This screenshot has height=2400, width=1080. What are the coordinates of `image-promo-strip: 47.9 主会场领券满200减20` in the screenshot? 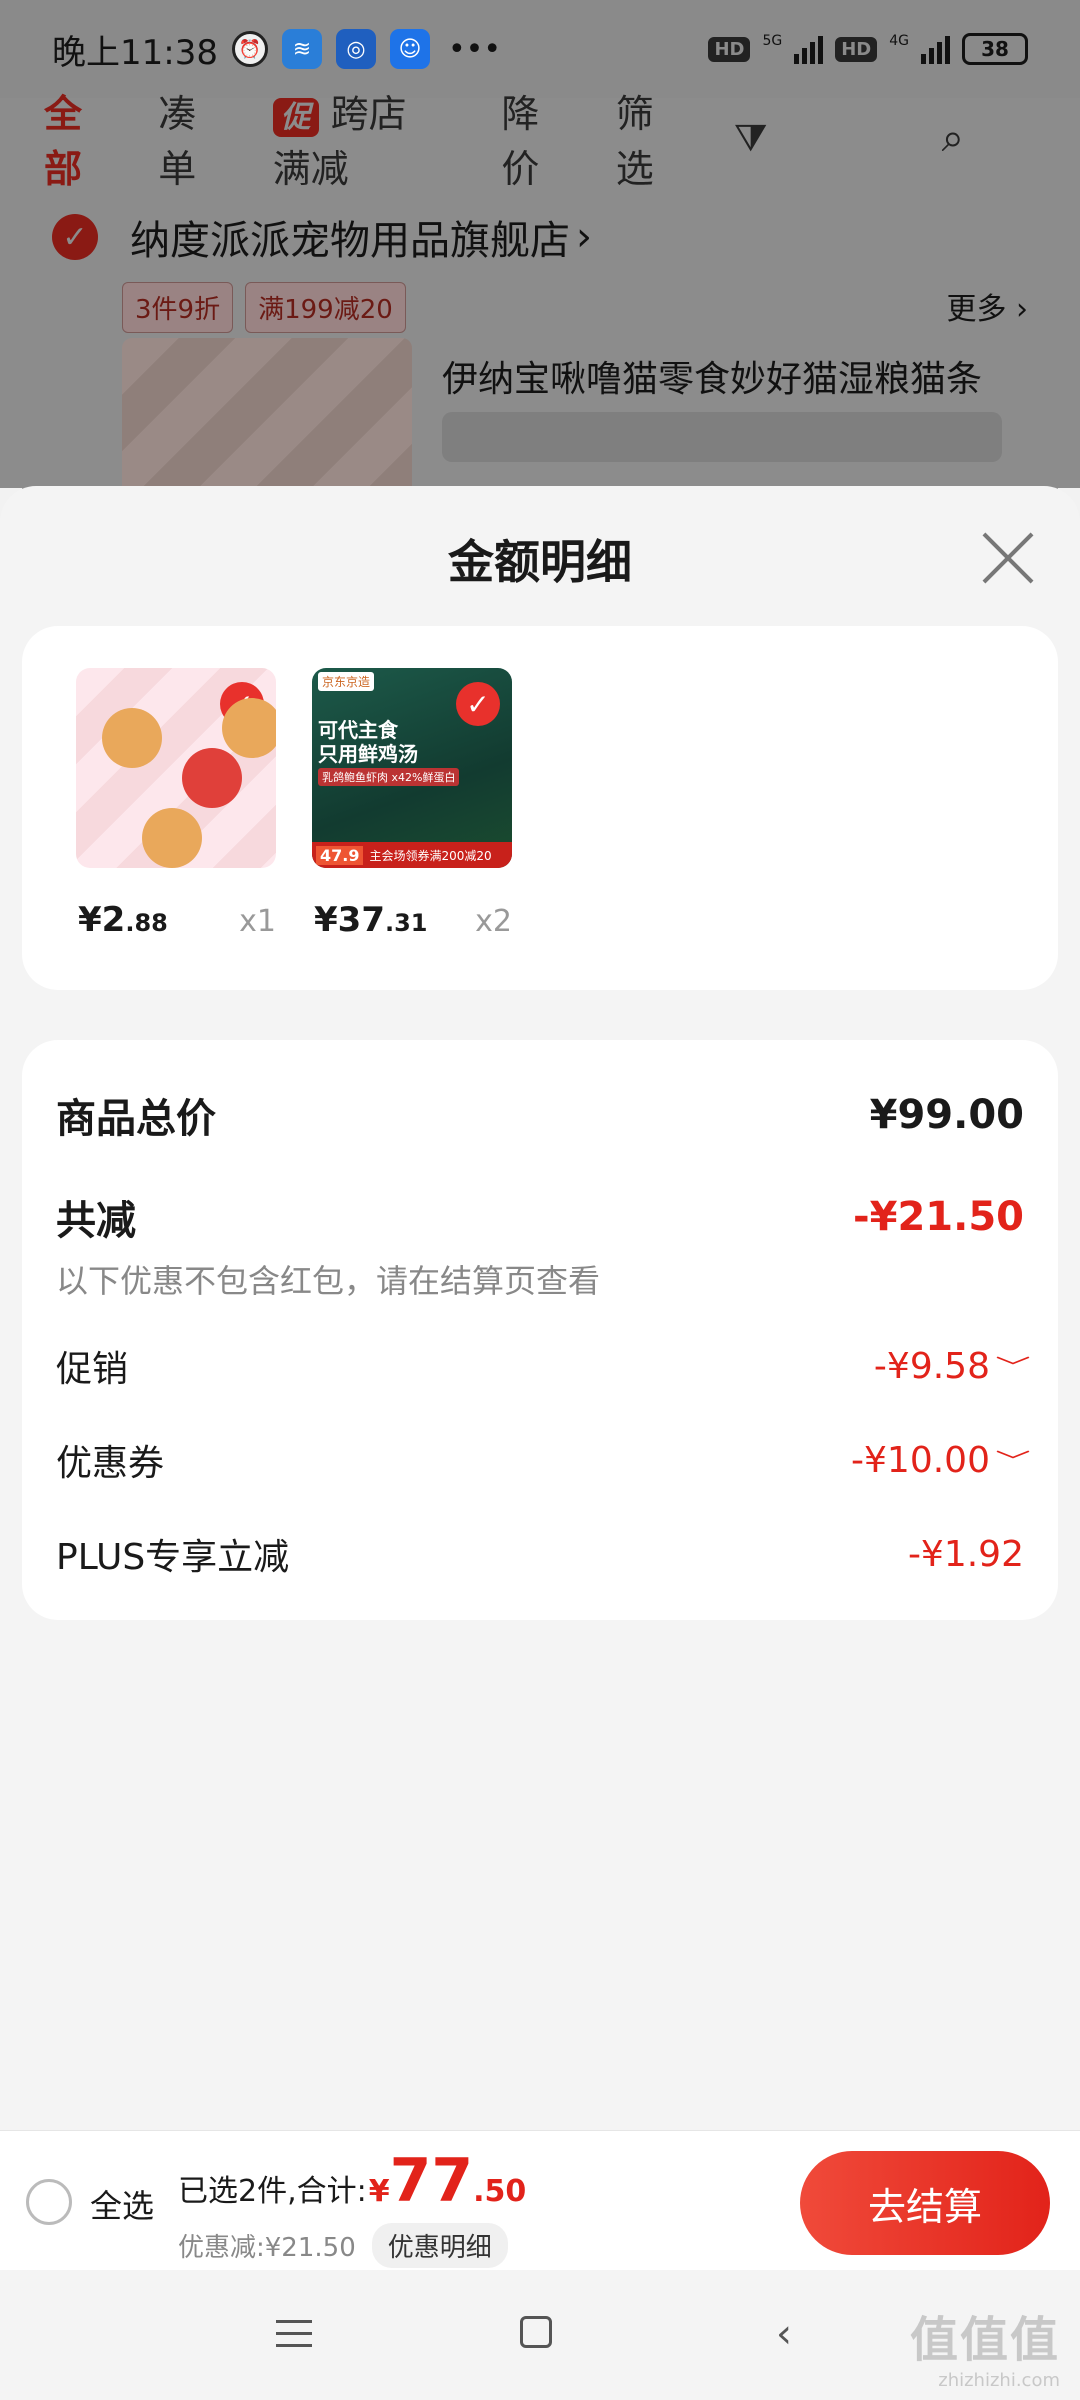 It's located at (412, 855).